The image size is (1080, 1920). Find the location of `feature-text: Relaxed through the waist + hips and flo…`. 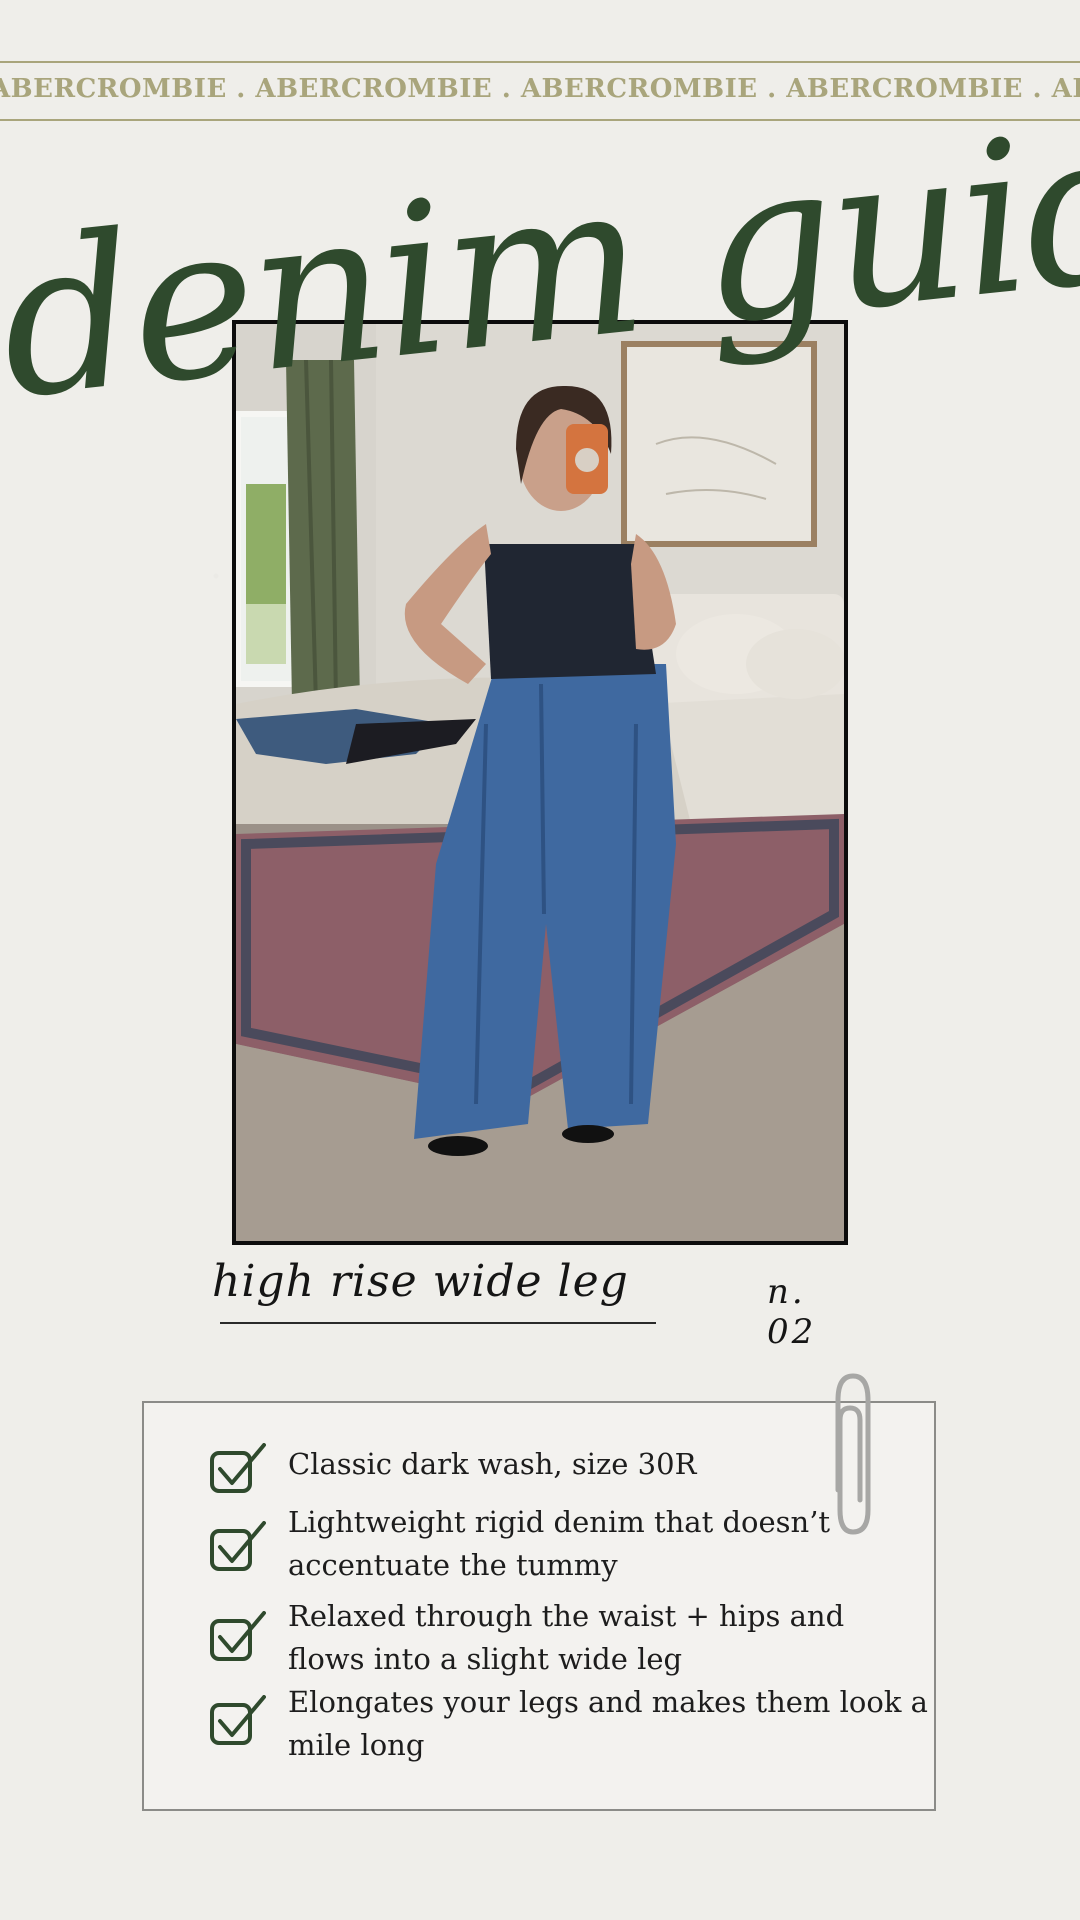

feature-text: Relaxed through the waist + hips and flo… is located at coordinates (566, 1637).